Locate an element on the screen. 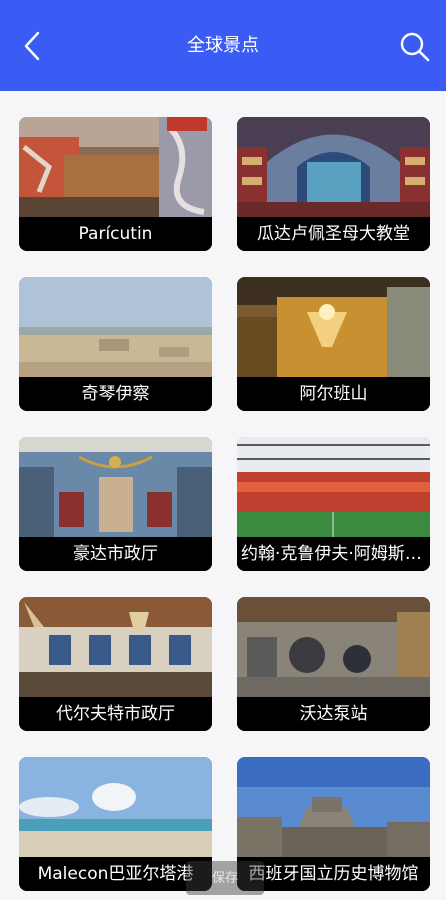 This screenshot has width=446, height=900. place-name: 沃达泵站 is located at coordinates (333, 714).